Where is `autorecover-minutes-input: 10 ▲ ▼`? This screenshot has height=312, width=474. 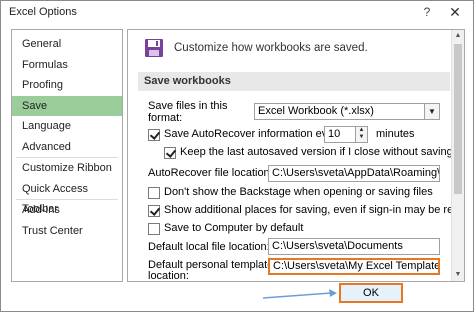 autorecover-minutes-input: 10 ▲ ▼ is located at coordinates (346, 134).